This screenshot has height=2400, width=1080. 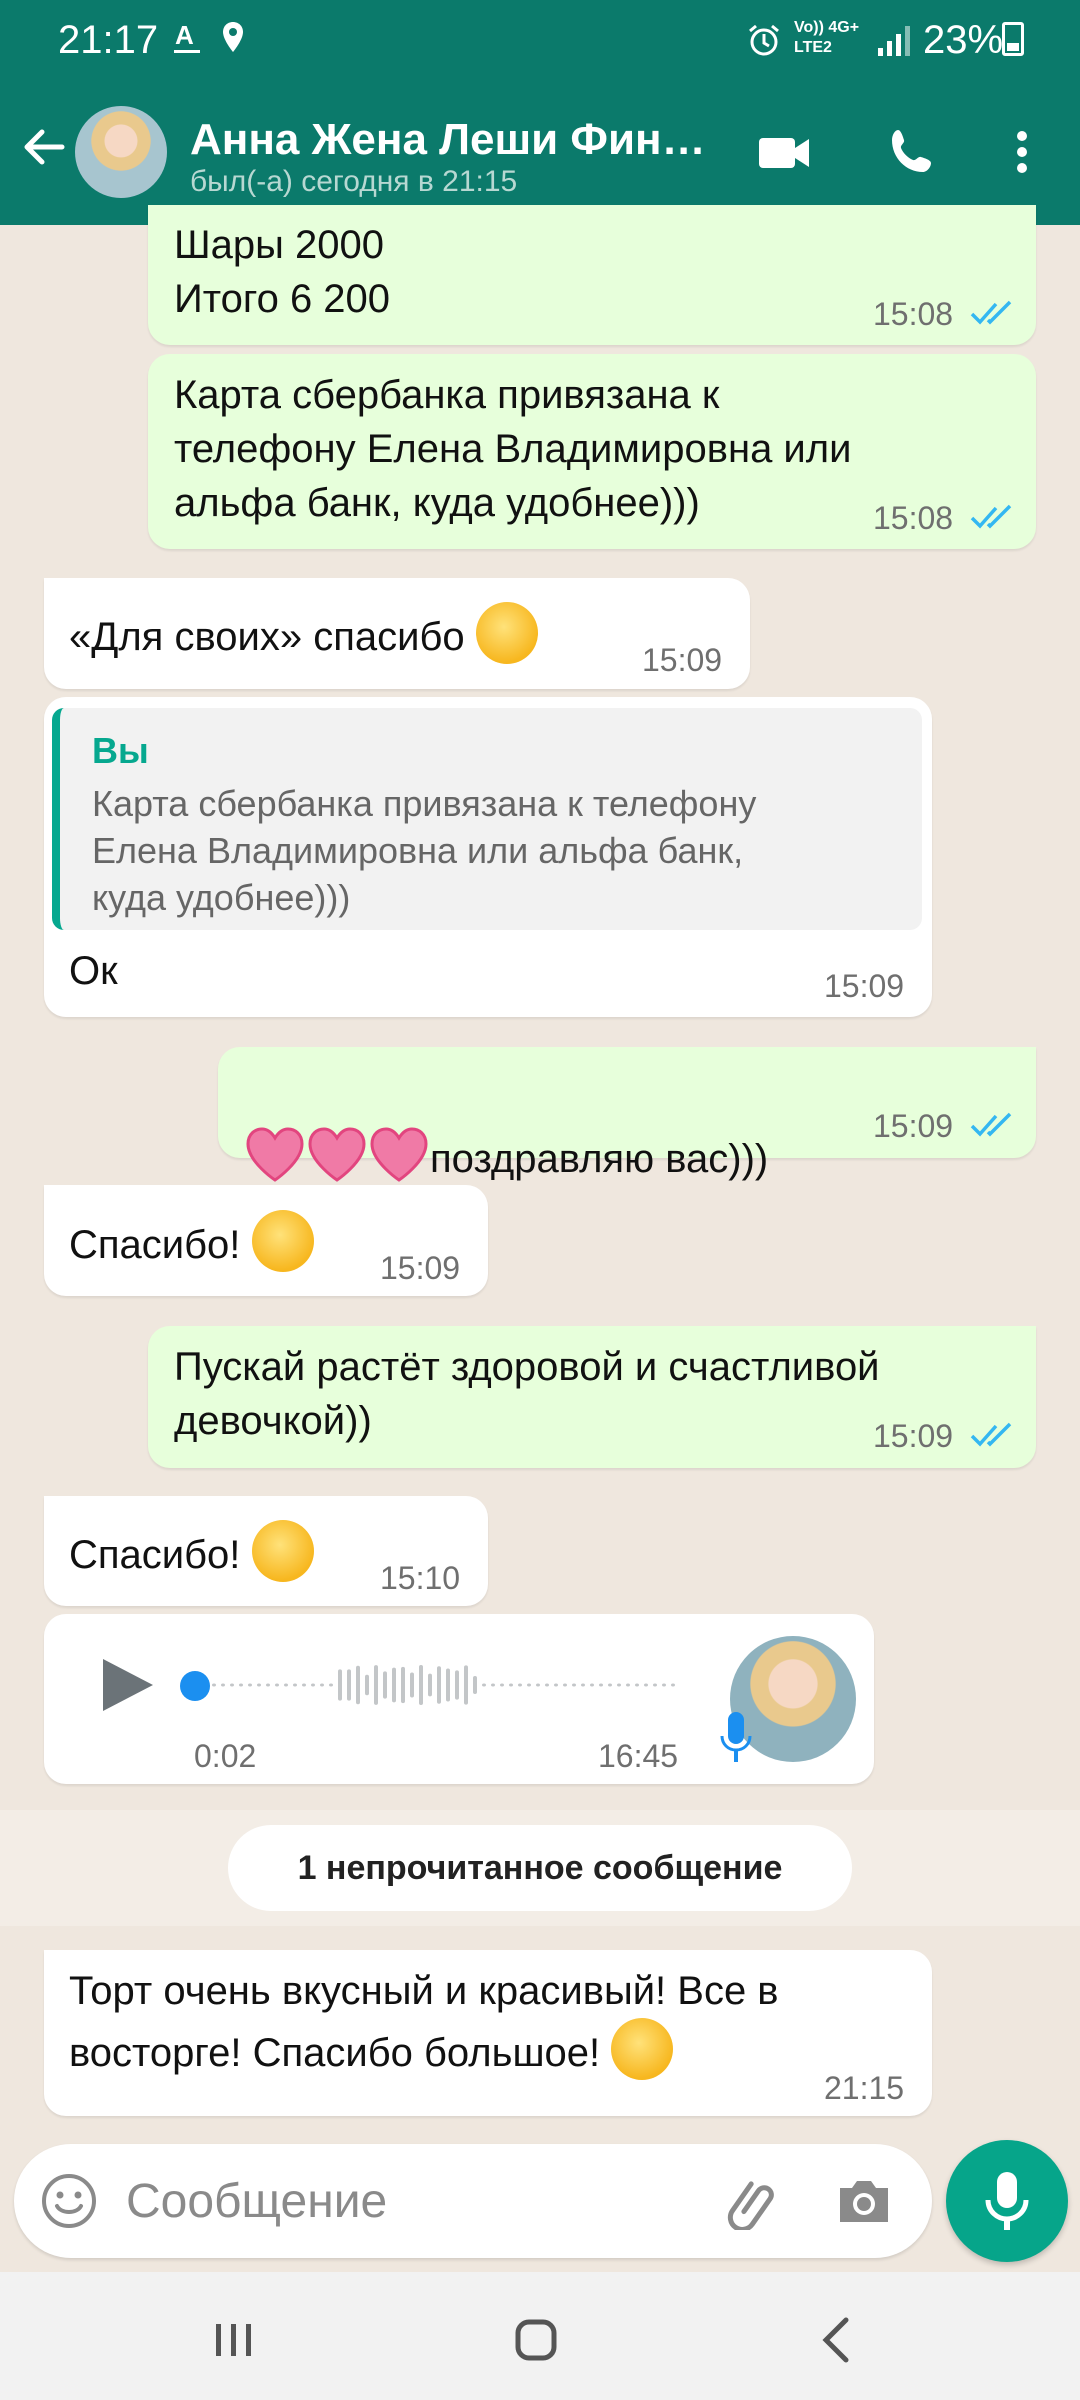 I want to click on keyboard-indicator-icon: A, so click(x=187, y=36).